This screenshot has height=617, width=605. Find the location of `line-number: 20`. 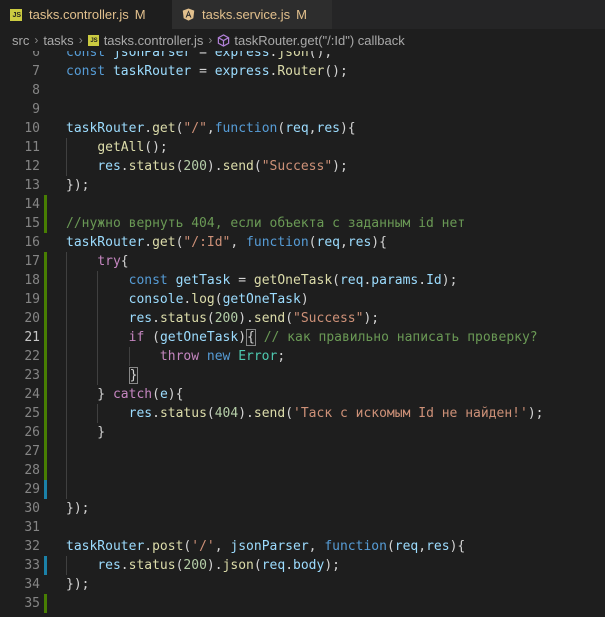

line-number: 20 is located at coordinates (32, 318).